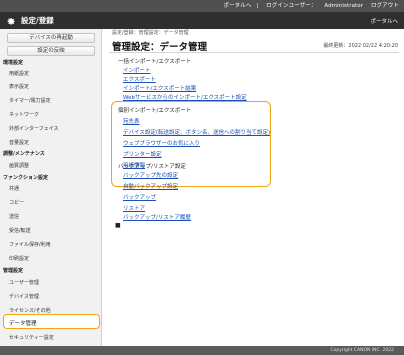 The height and width of the screenshot is (355, 404). I want to click on sidebar-item-file-storage: ファイル保存/利用, so click(30, 244).